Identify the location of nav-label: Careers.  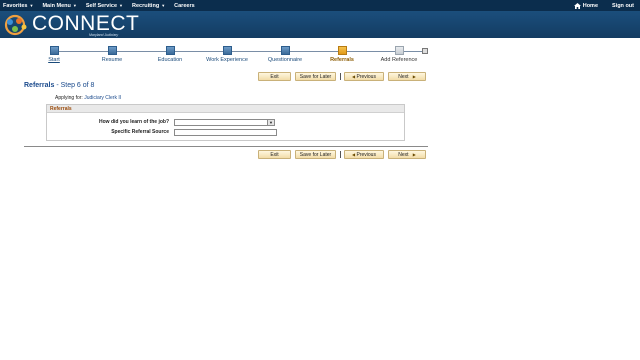
(184, 5).